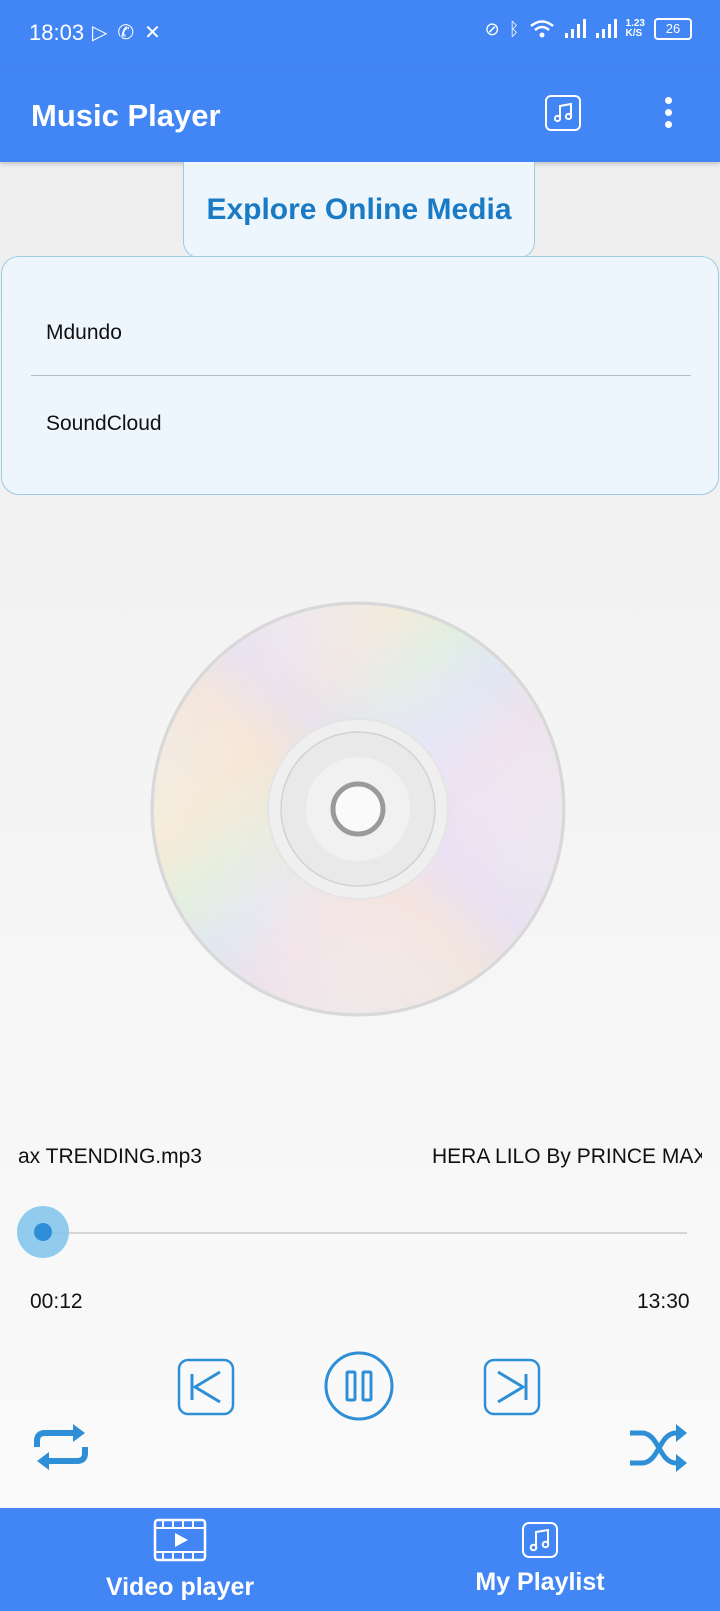 The image size is (720, 1611). Describe the element at coordinates (588, 29) in the screenshot. I see `status-indicators: ⊘ ᛒ 1.23 K/S 26` at that location.